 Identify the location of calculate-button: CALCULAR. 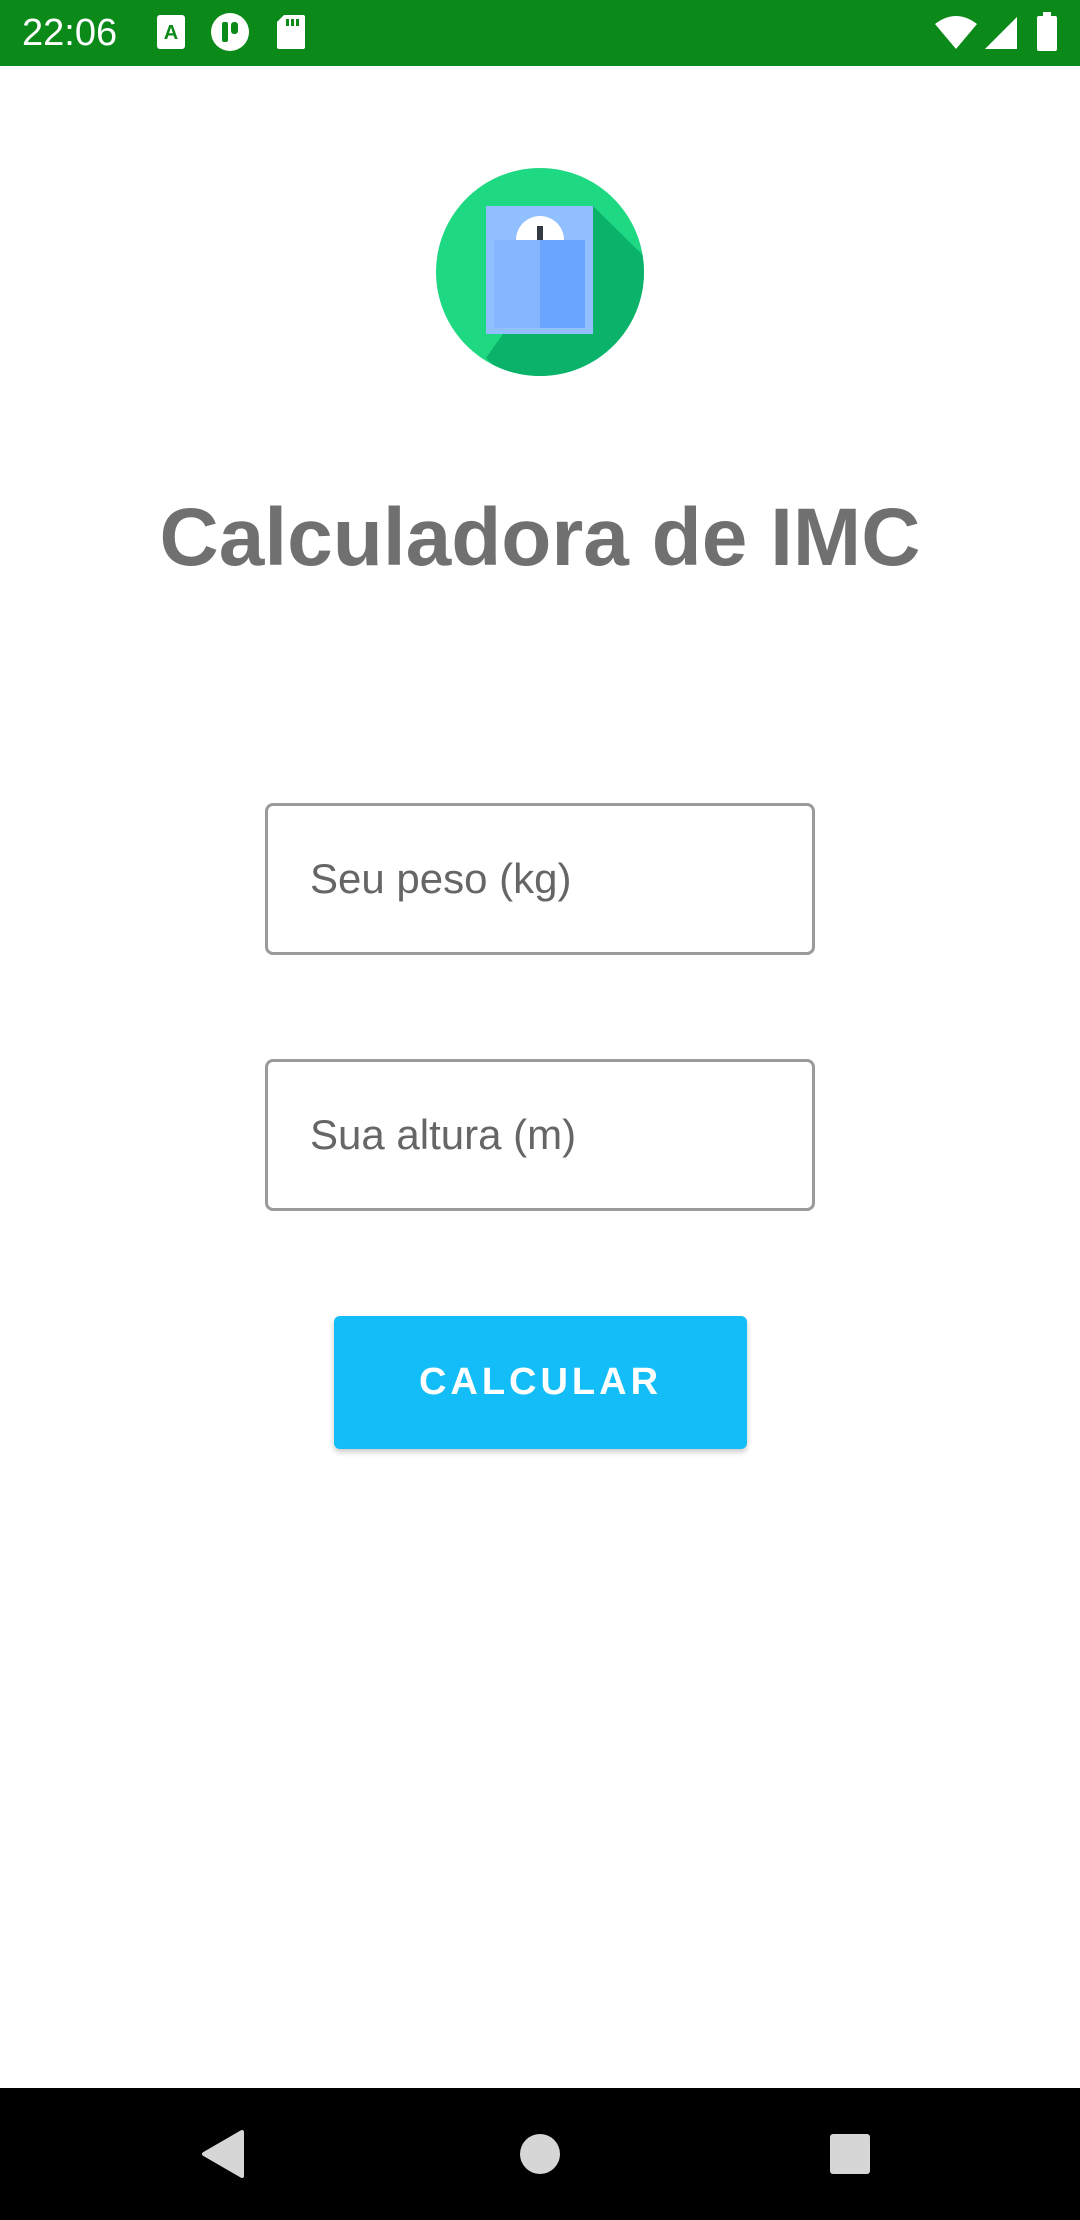
(540, 1382).